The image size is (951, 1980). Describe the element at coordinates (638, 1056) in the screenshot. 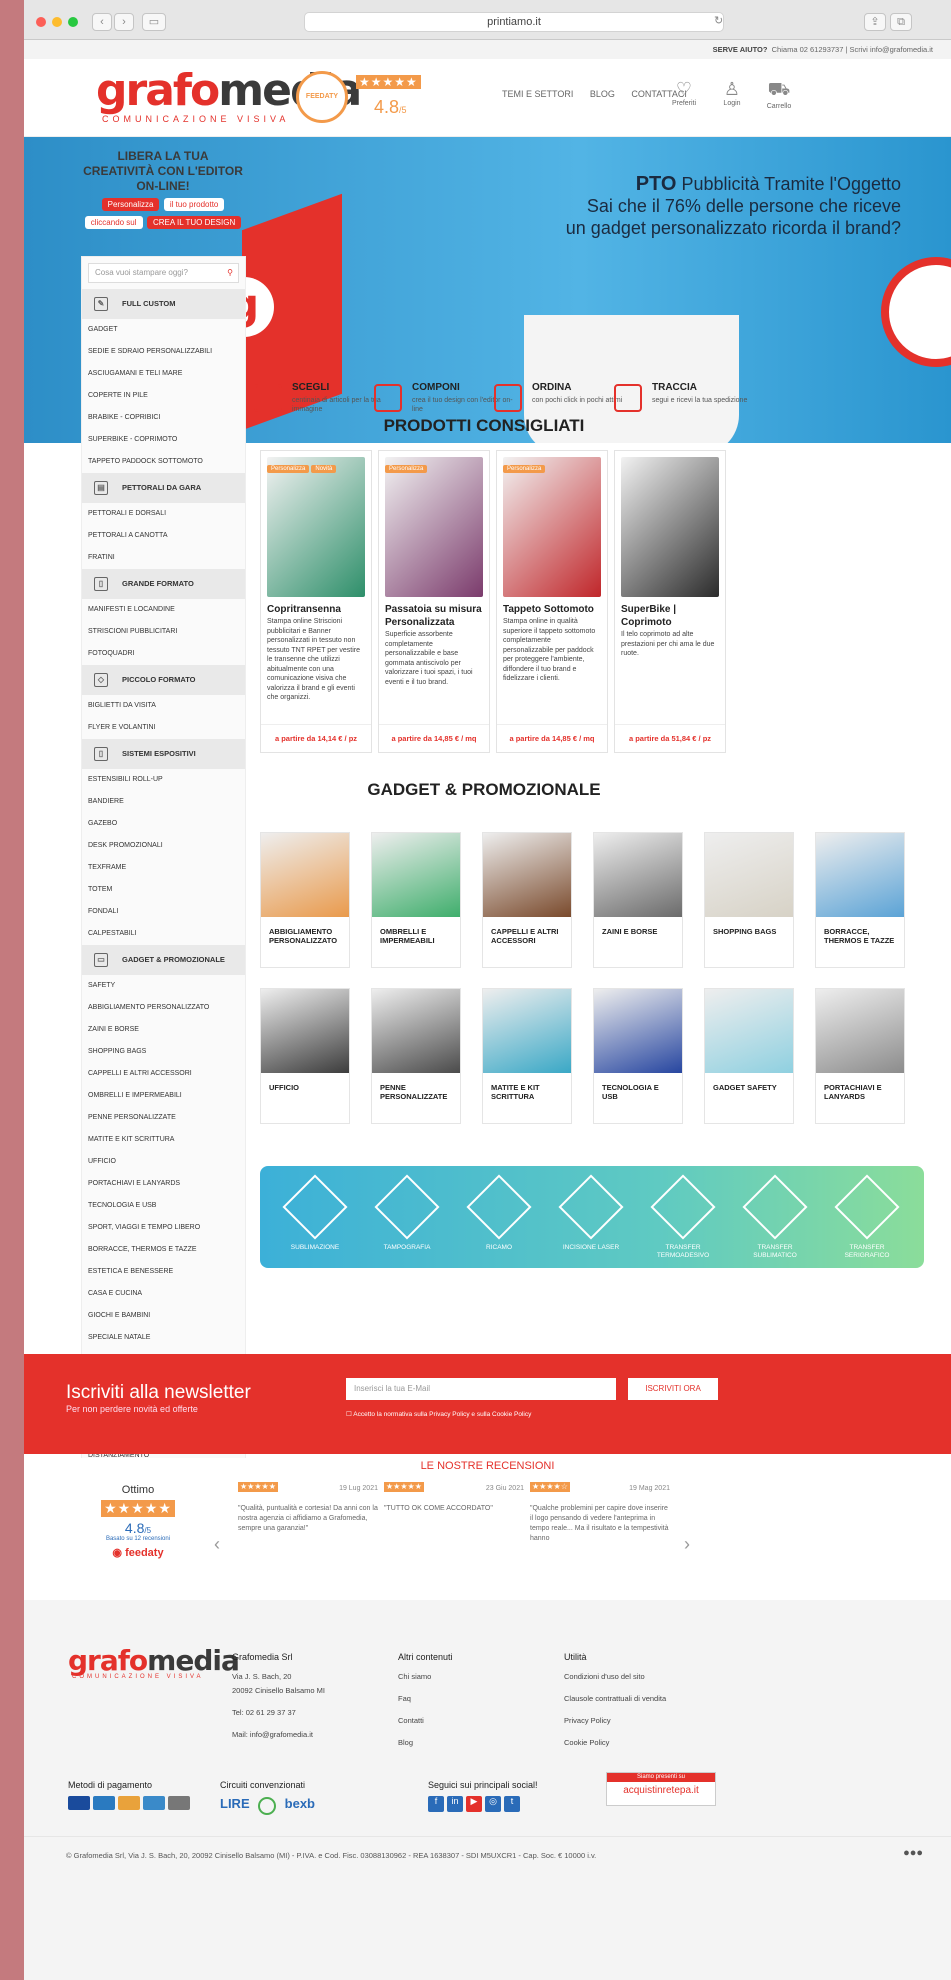

I see `category-card: TECNOLOGIA E USB` at that location.